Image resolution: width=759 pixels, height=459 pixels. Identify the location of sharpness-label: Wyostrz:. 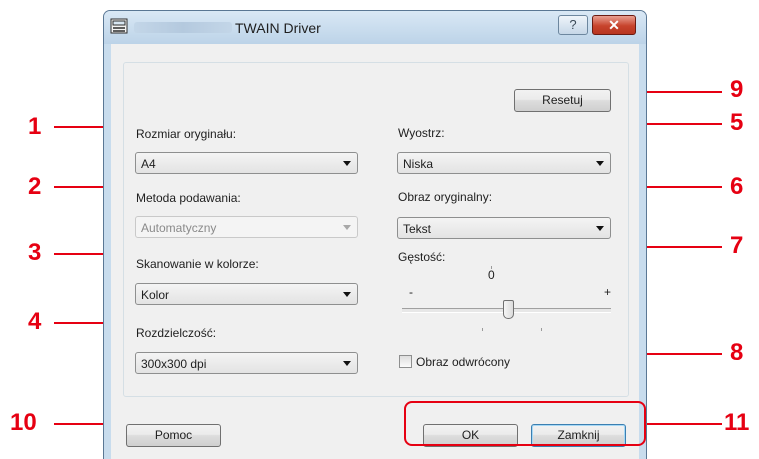
(421, 133).